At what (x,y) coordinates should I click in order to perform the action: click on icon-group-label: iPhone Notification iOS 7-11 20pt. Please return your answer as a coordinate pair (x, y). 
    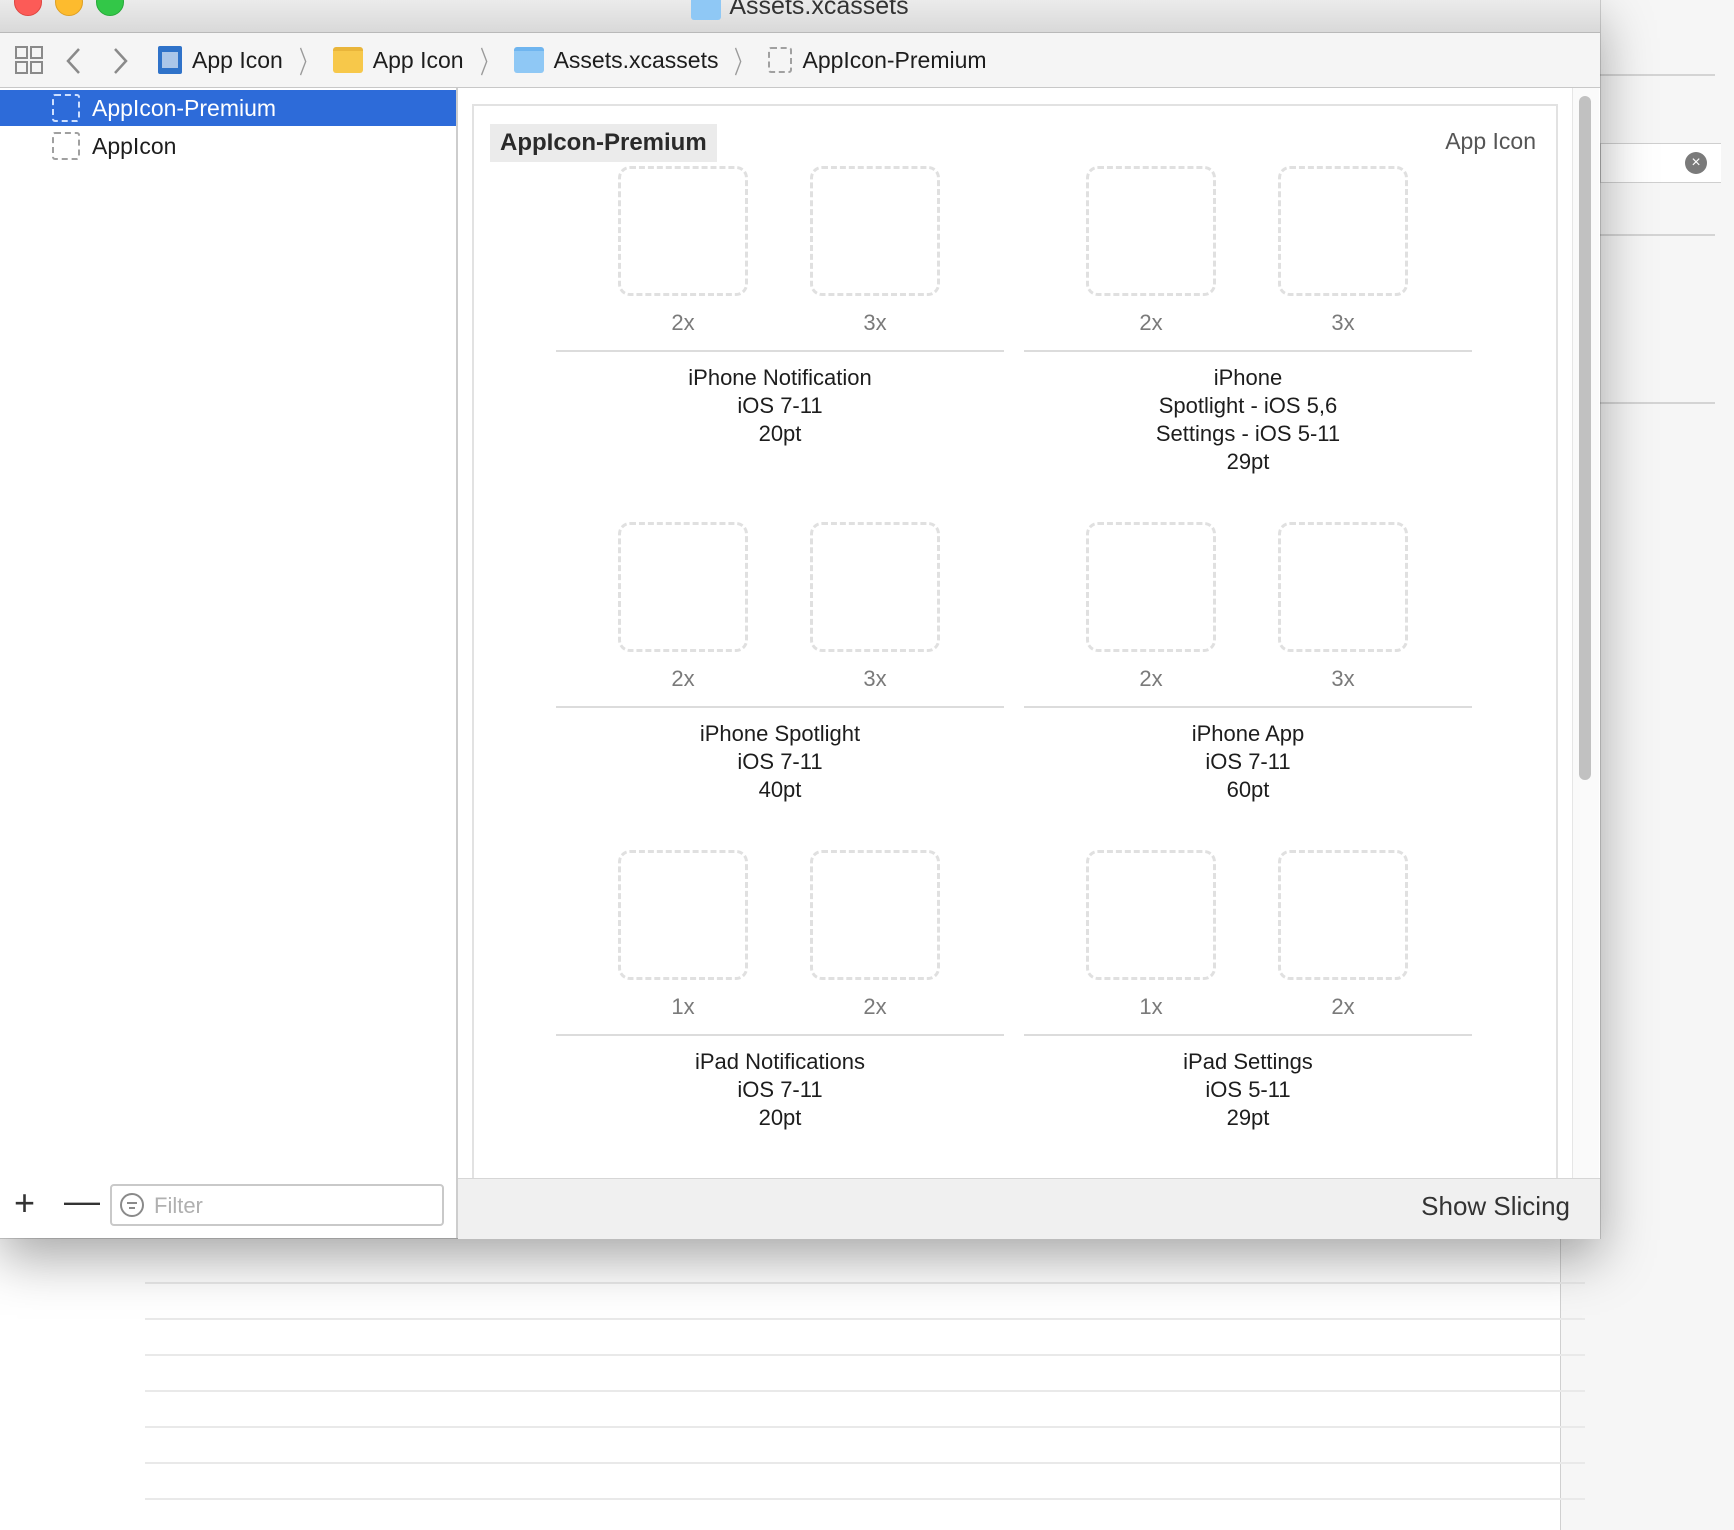
    Looking at the image, I should click on (780, 406).